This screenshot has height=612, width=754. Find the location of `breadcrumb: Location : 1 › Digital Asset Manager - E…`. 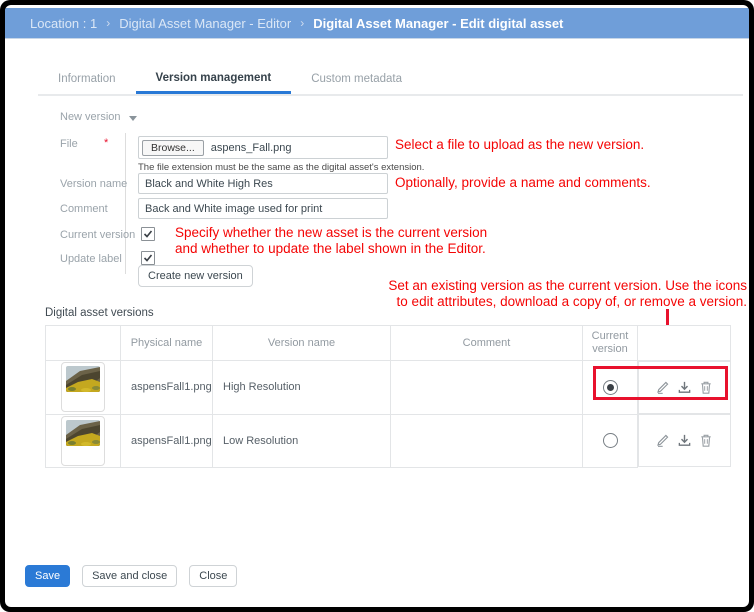

breadcrumb: Location : 1 › Digital Asset Manager - E… is located at coordinates (377, 23).